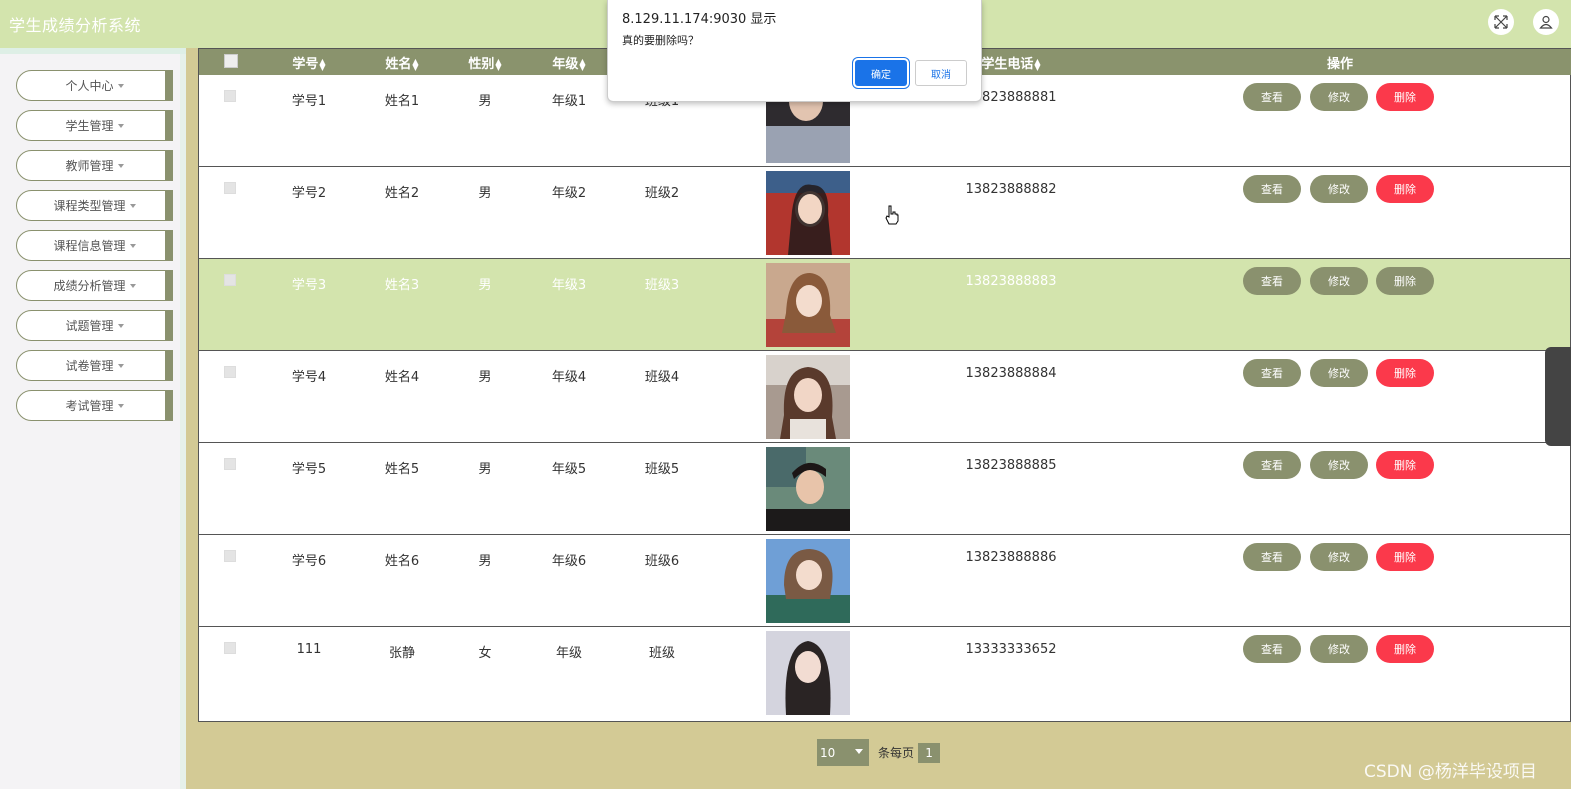  I want to click on sidebar-item-label: 试卷管理, so click(89, 366).